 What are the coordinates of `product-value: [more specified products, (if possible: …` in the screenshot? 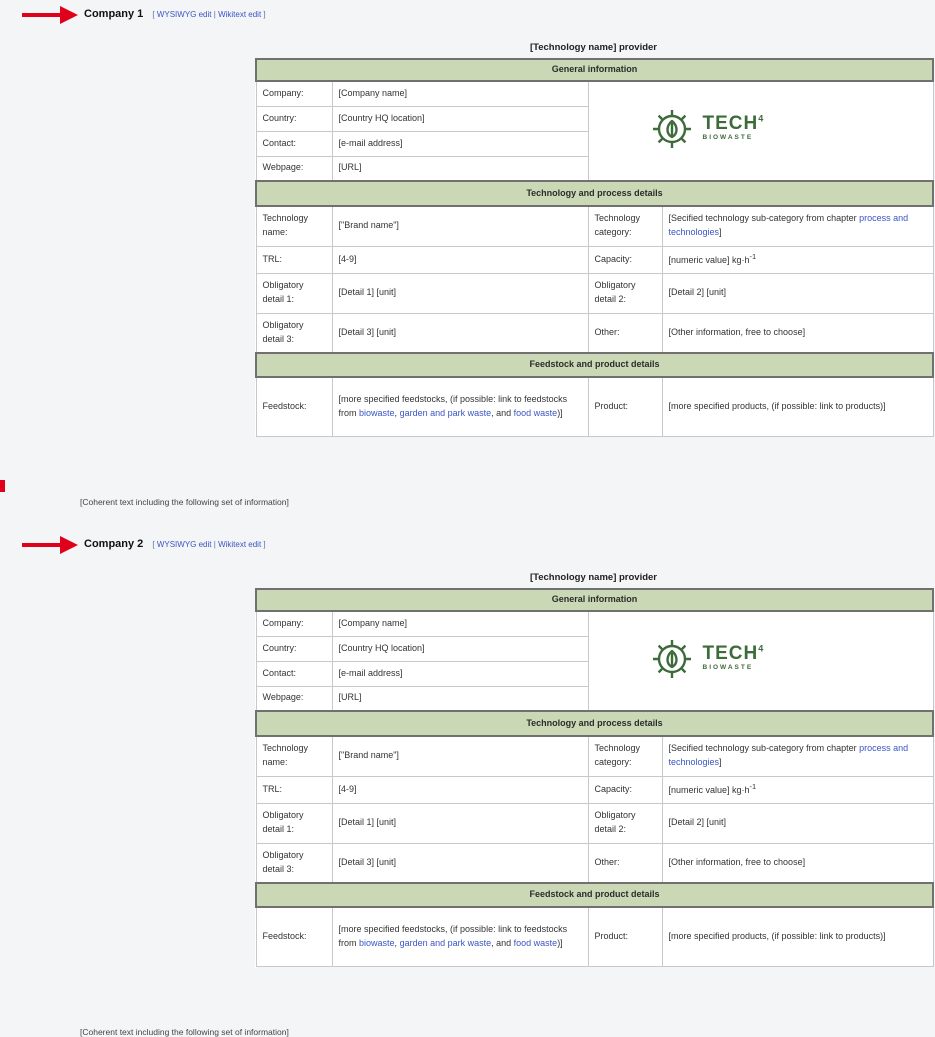 It's located at (797, 936).